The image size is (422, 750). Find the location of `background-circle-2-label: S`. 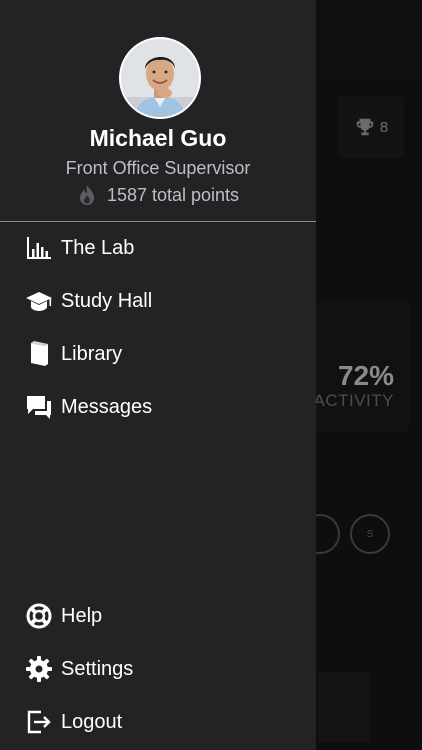

background-circle-2-label: S is located at coordinates (370, 534).